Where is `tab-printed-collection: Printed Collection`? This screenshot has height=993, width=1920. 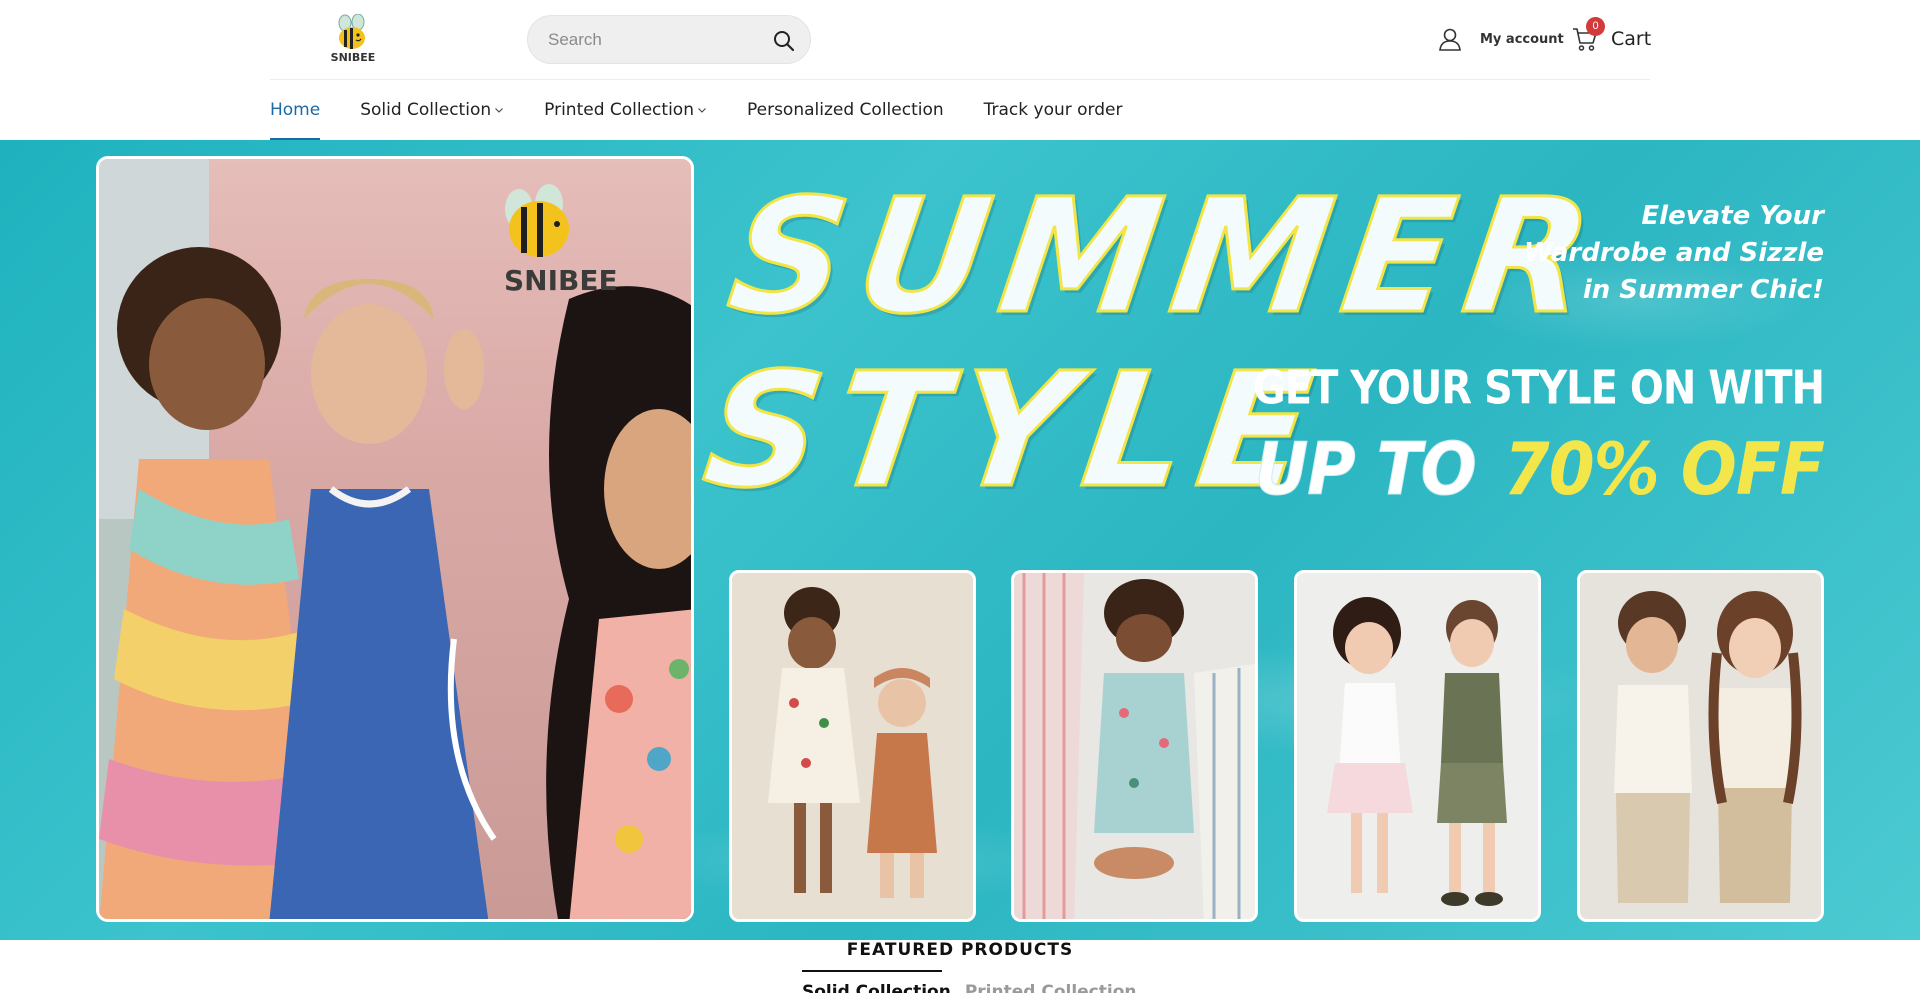 tab-printed-collection: Printed Collection is located at coordinates (1051, 987).